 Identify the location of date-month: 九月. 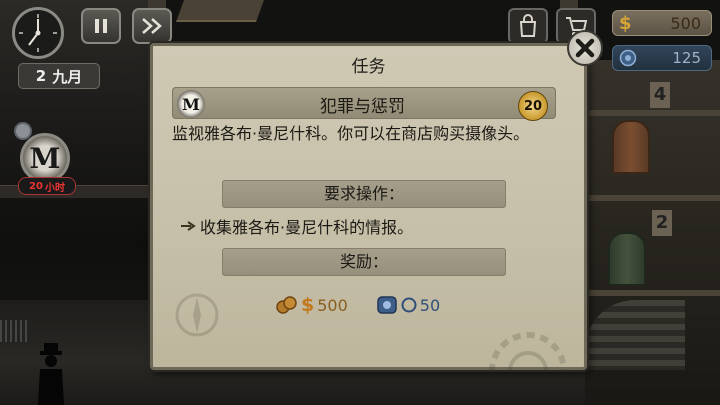
(67, 76).